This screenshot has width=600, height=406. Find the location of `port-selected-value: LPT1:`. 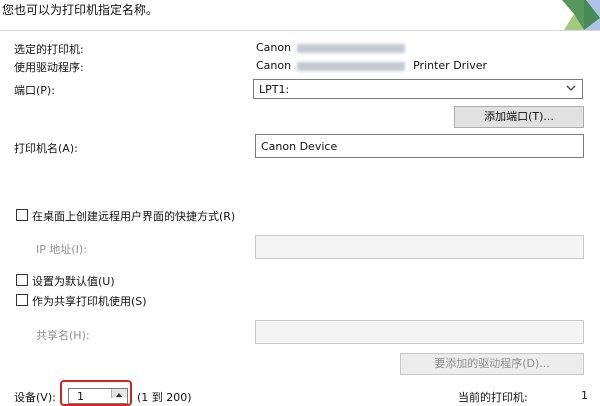

port-selected-value: LPT1: is located at coordinates (274, 89).